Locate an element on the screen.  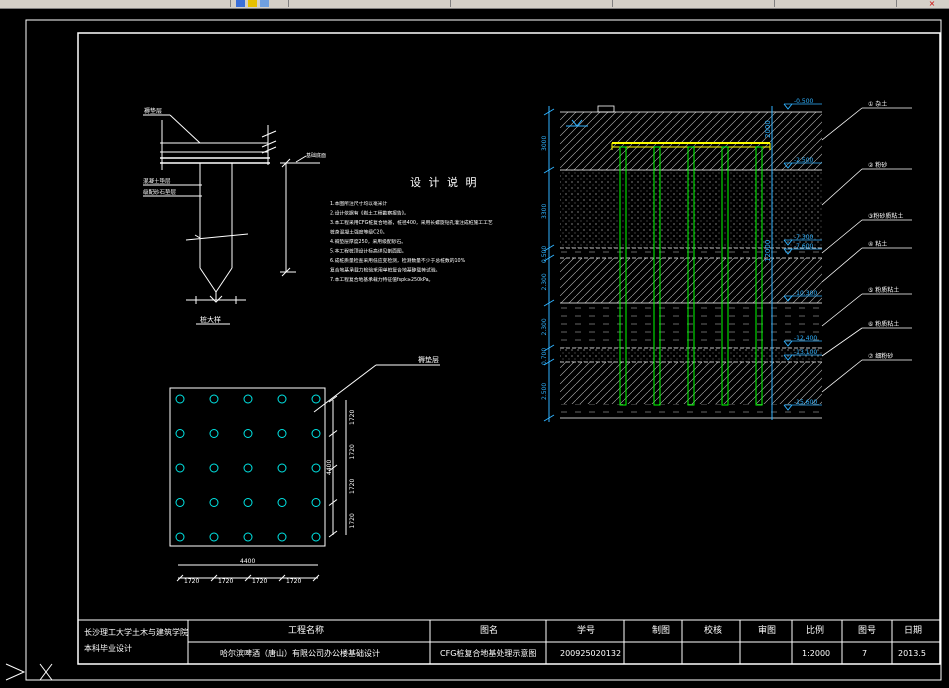
pile-label-mid2: 级配砂石垫层 is located at coordinates (160, 192).